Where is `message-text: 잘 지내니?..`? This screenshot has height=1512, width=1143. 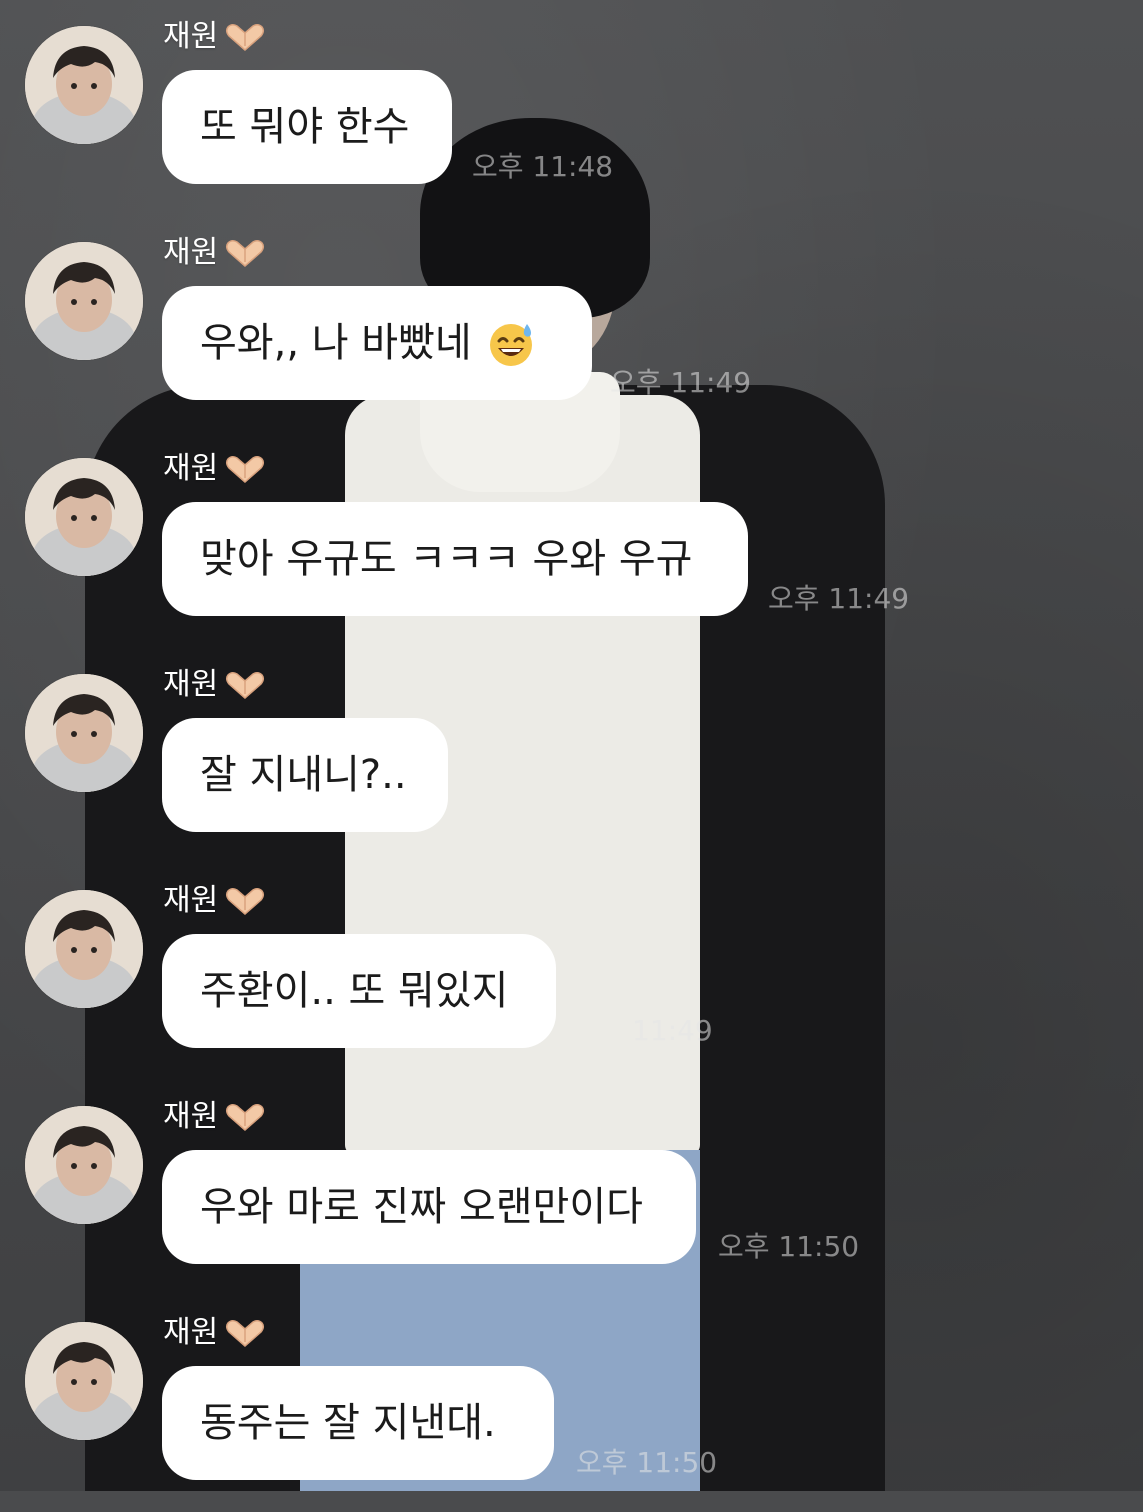 message-text: 잘 지내니?.. is located at coordinates (303, 775).